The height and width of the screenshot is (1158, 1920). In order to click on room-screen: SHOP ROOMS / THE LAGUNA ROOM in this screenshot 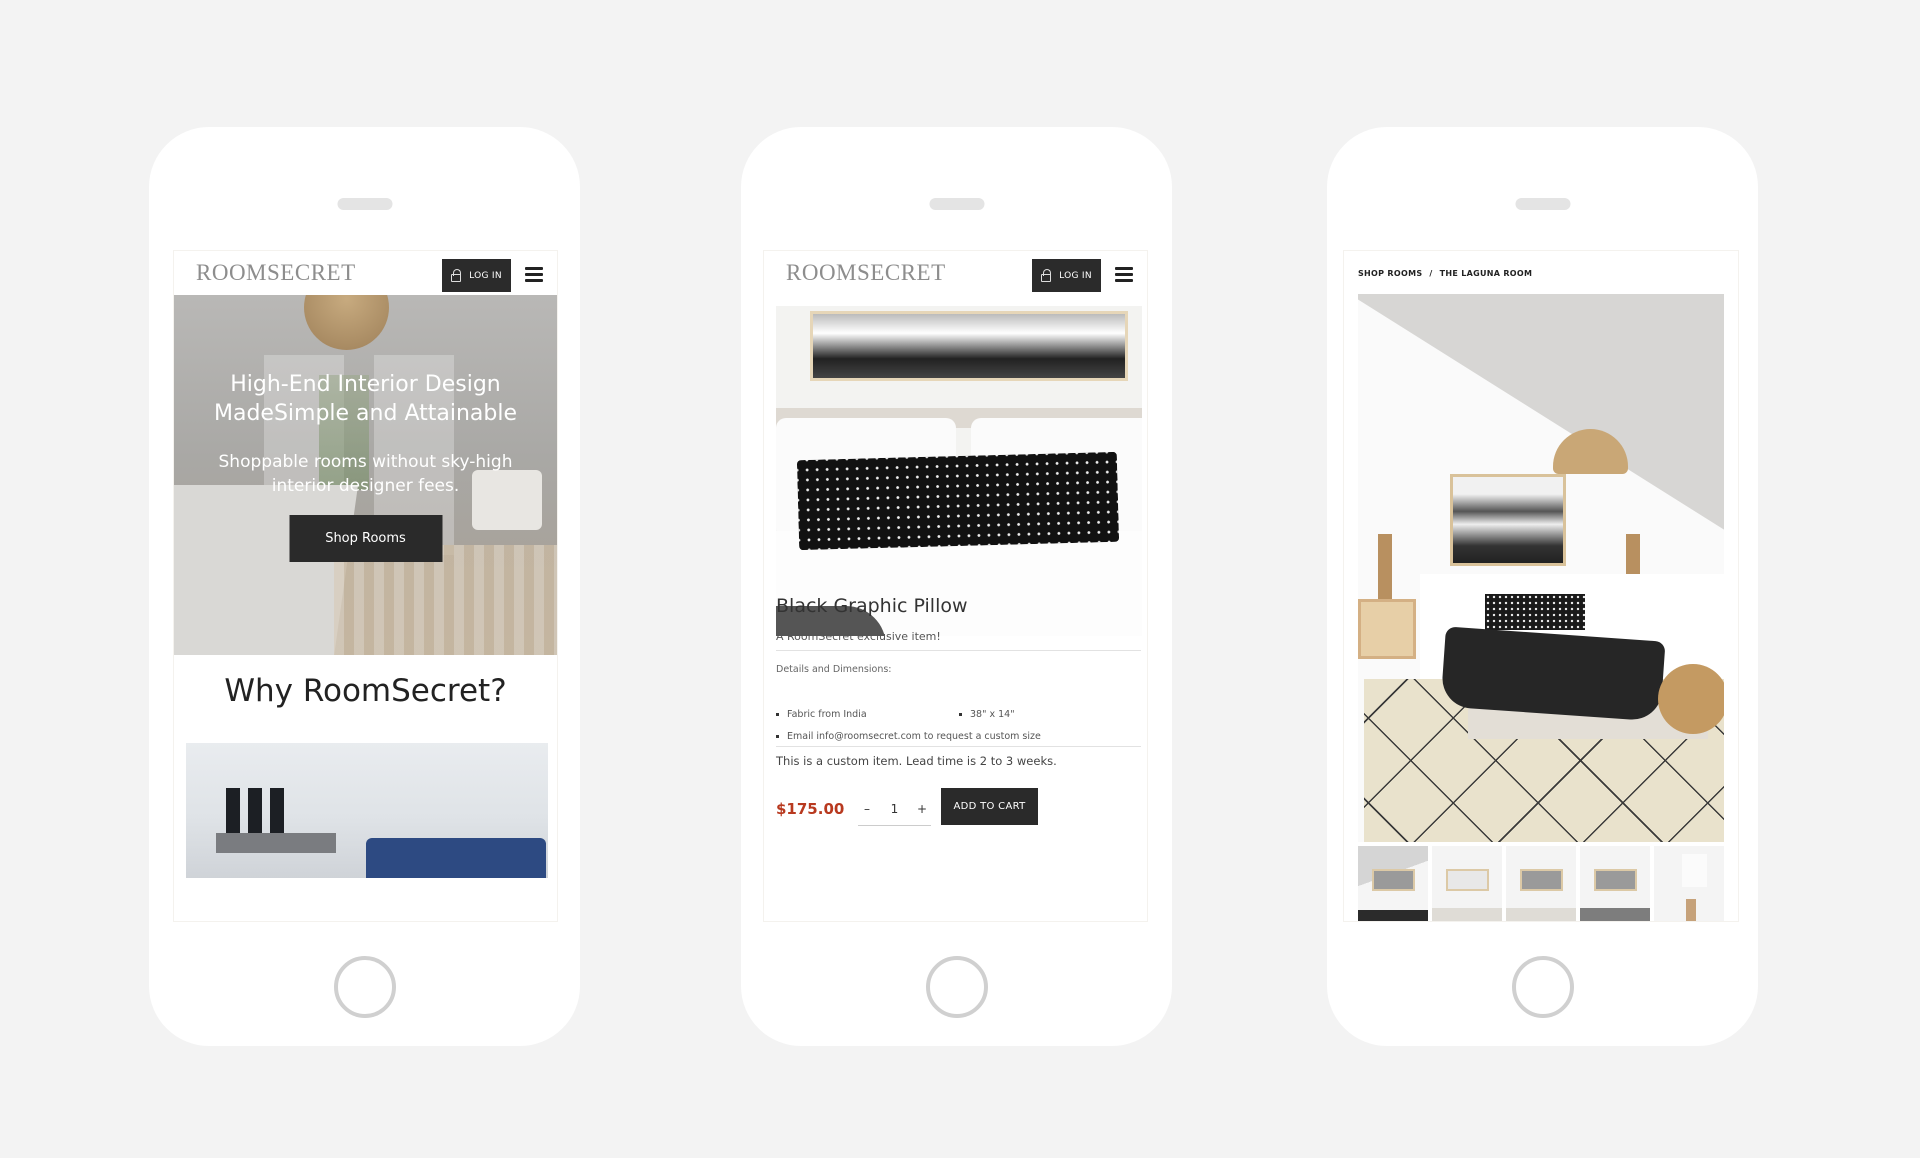, I will do `click(1541, 586)`.